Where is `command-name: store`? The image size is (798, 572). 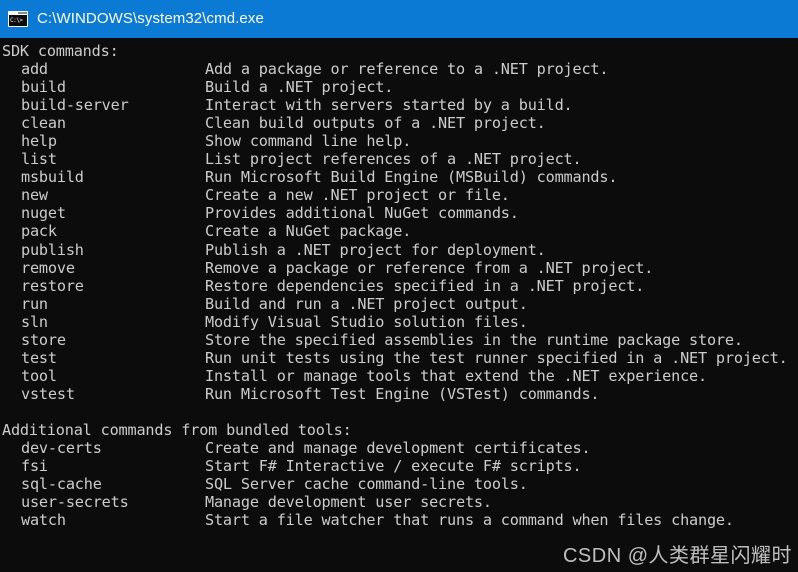 command-name: store is located at coordinates (43, 339).